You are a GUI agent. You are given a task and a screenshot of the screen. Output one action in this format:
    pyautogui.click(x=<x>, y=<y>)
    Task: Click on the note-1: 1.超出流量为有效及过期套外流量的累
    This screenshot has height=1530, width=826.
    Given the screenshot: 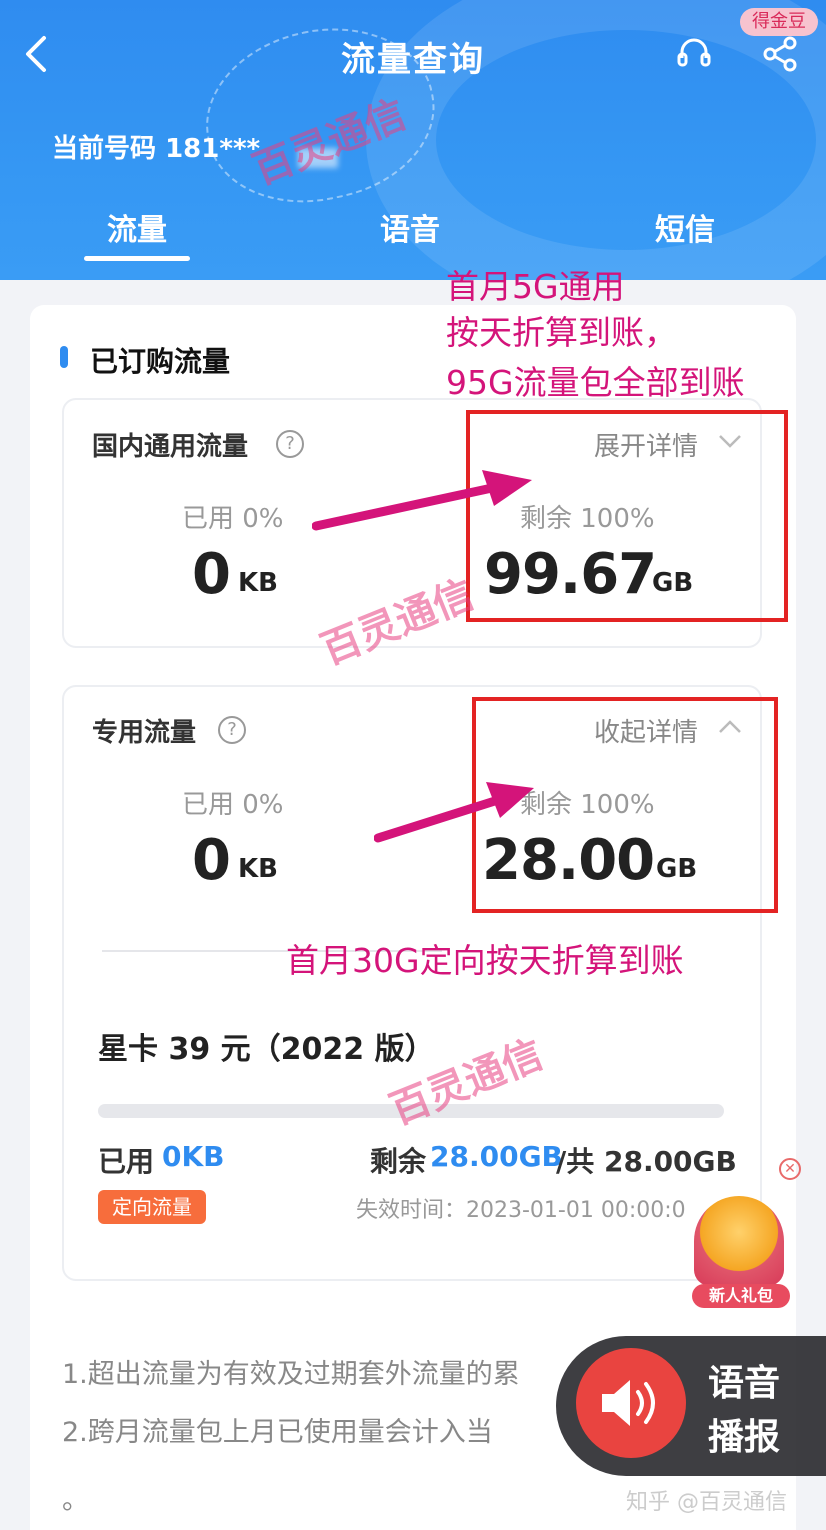 What is the action you would take?
    pyautogui.click(x=291, y=1374)
    